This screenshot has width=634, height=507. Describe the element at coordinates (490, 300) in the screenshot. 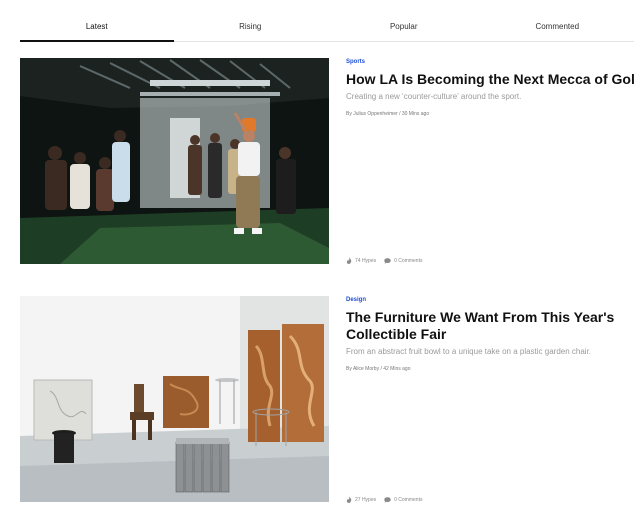

I see `article-category: Design` at that location.